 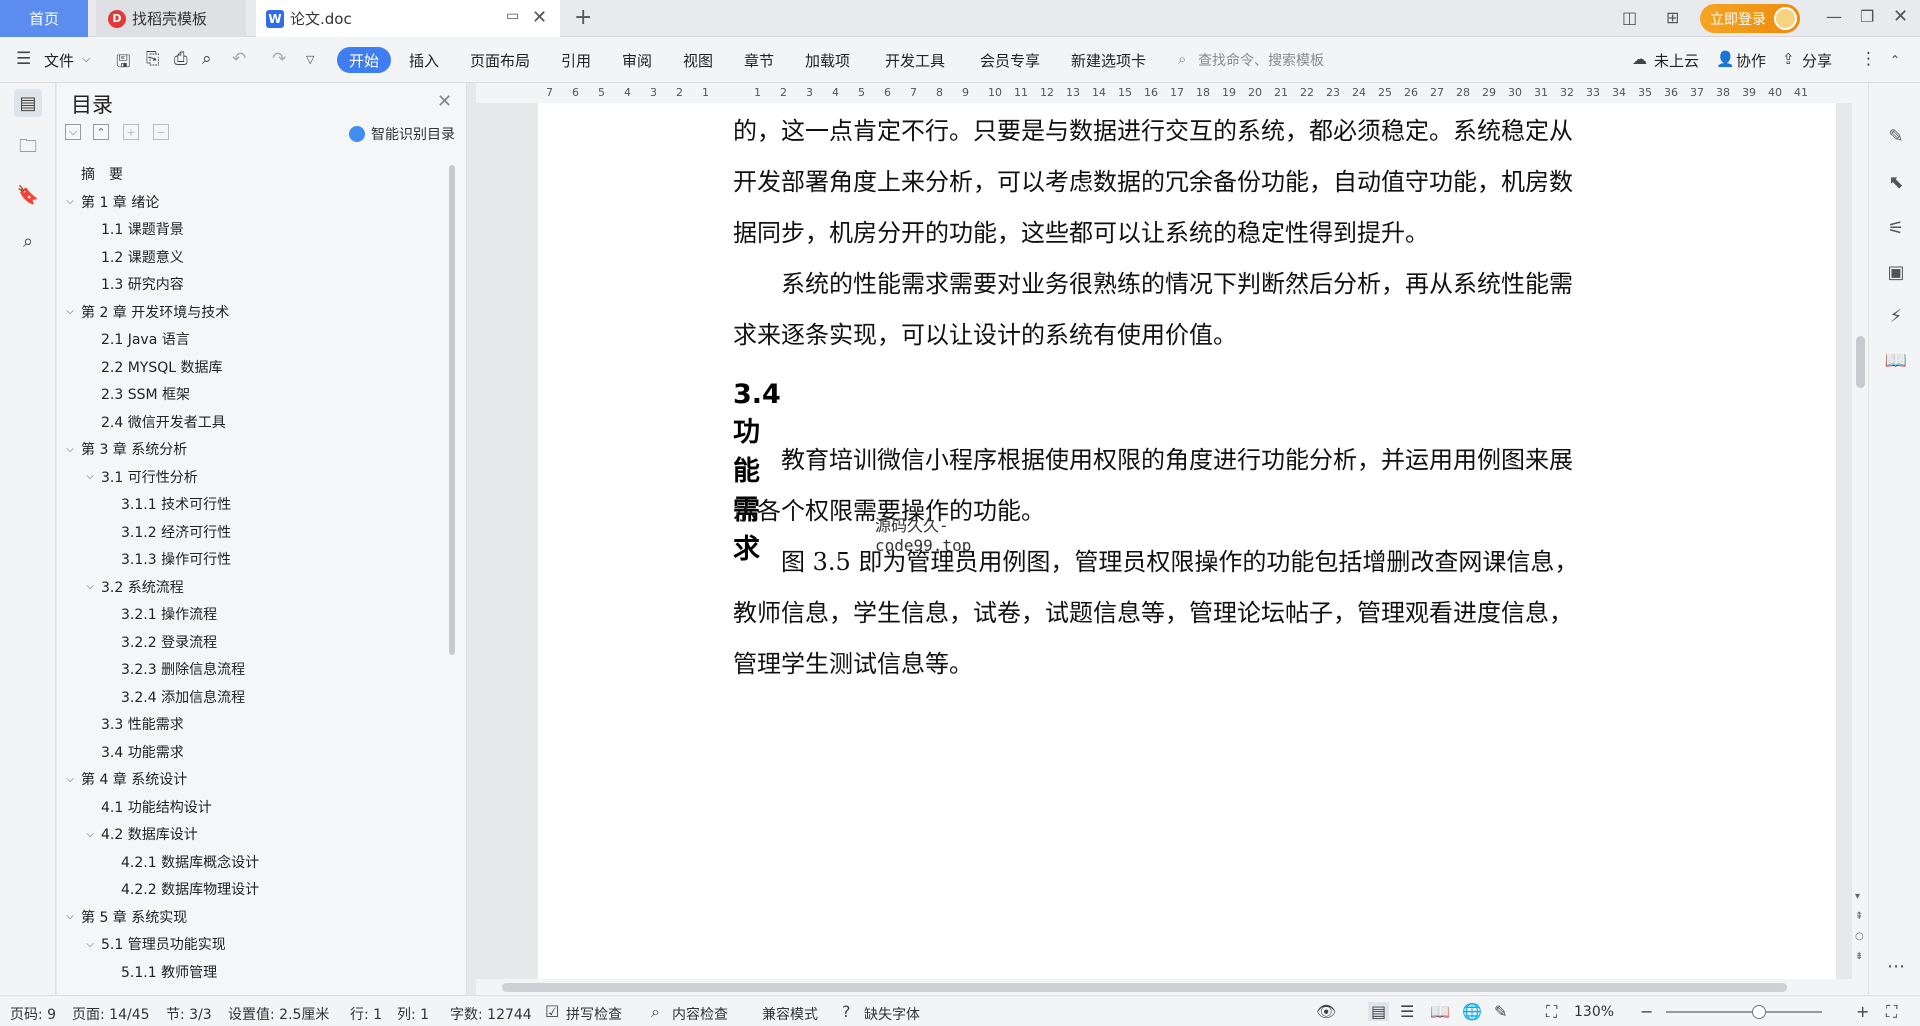 I want to click on eye-protection-icon: 👁, so click(x=1326, y=1011).